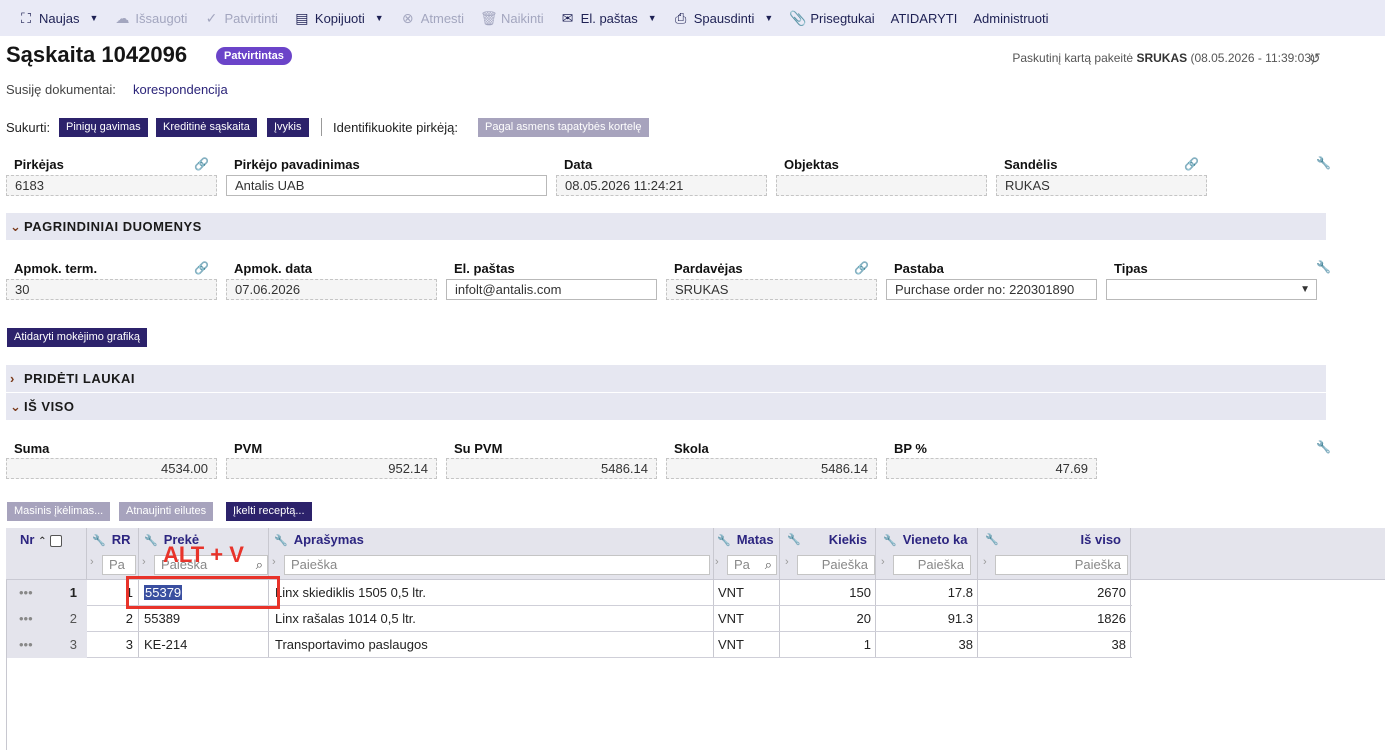 The image size is (1385, 750). I want to click on item-cell: 55389, so click(162, 619).